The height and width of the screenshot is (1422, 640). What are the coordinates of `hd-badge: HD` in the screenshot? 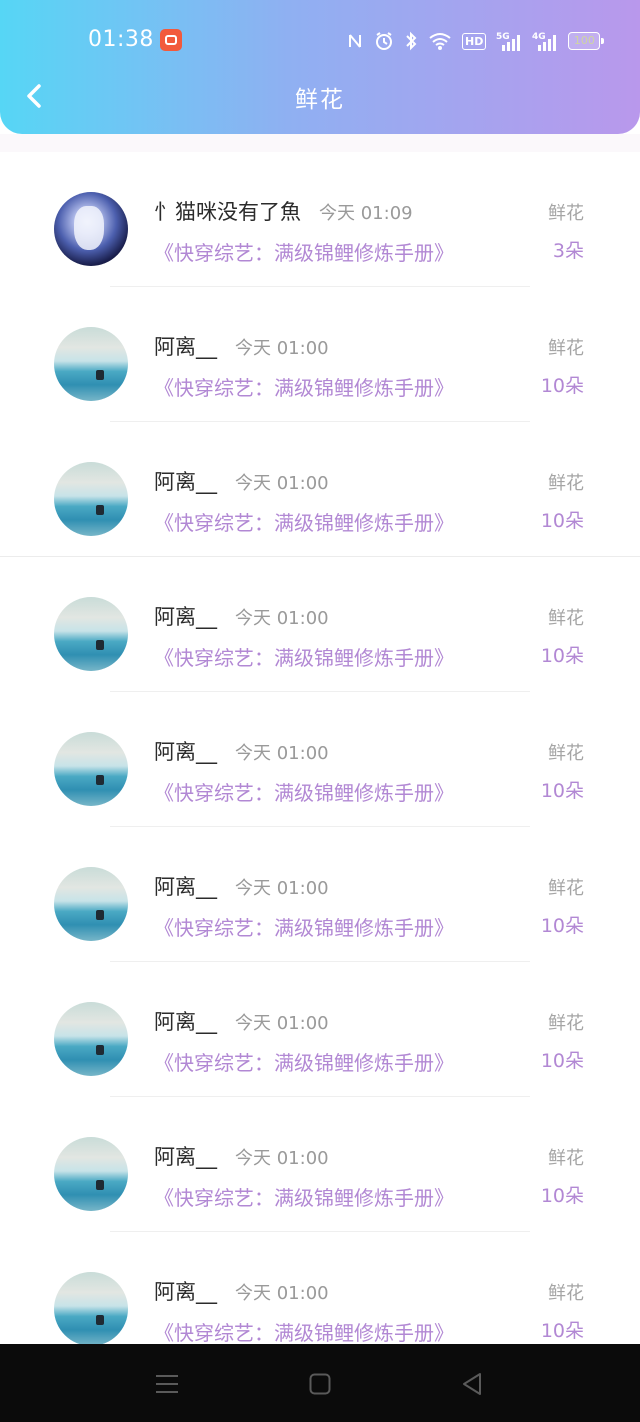 It's located at (474, 41).